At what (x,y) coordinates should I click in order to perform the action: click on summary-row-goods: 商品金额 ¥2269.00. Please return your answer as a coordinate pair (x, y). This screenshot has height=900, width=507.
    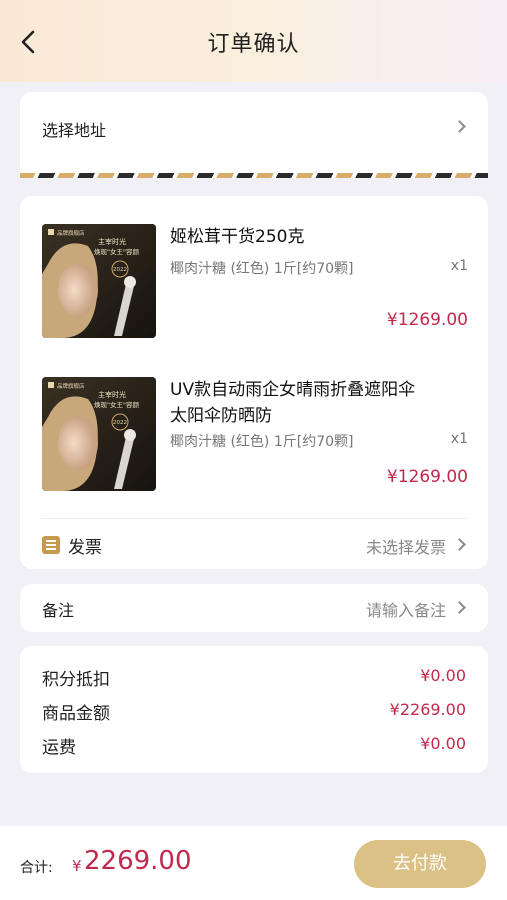
    Looking at the image, I should click on (254, 711).